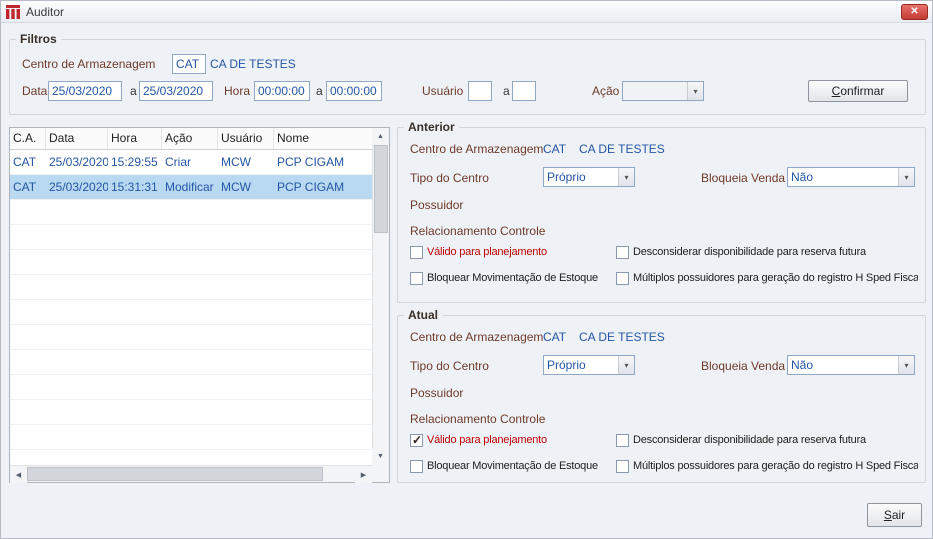  I want to click on checkbox-label: Bloquear Movimentação de Estoque, so click(512, 278).